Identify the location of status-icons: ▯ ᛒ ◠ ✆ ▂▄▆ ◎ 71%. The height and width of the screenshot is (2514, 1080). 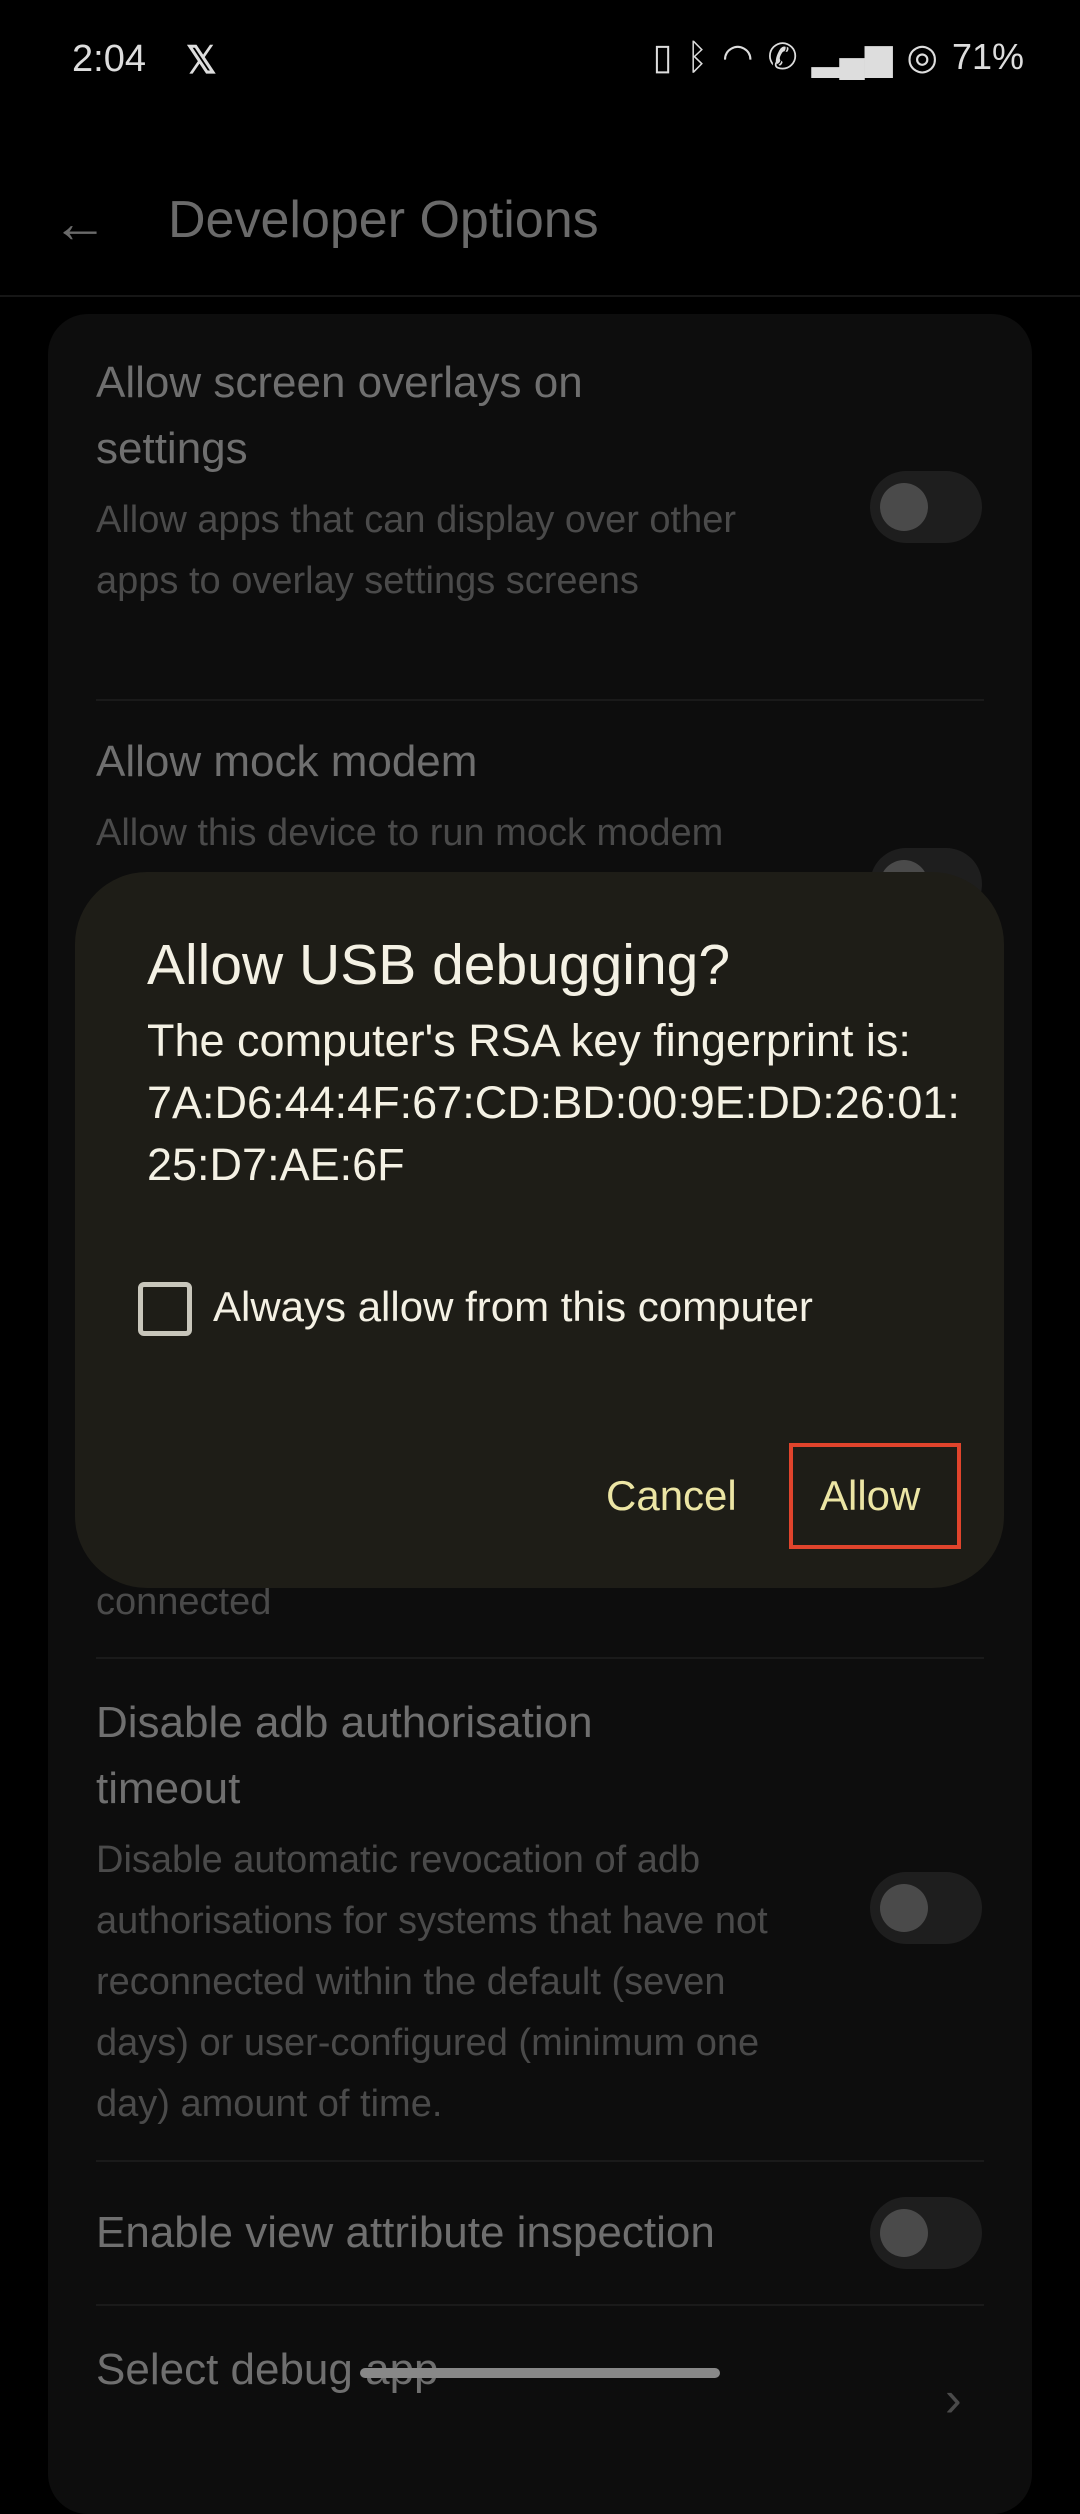
(838, 57).